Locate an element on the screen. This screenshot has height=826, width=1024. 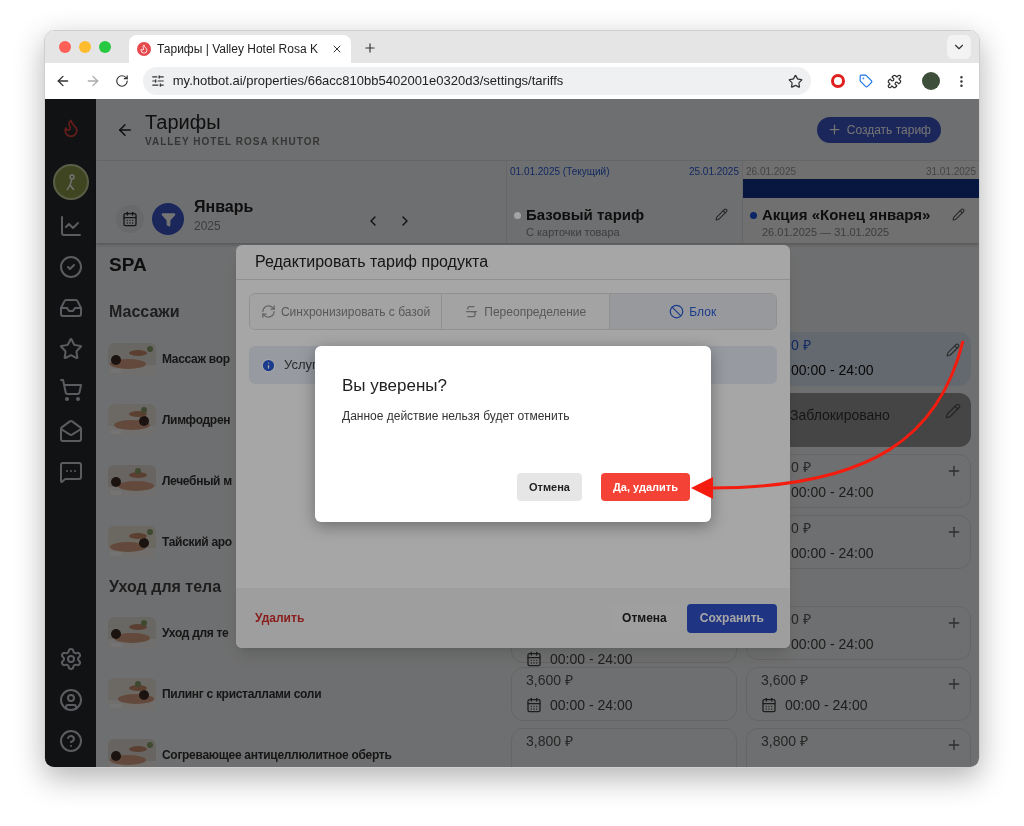
block-icon is located at coordinates (677, 311).